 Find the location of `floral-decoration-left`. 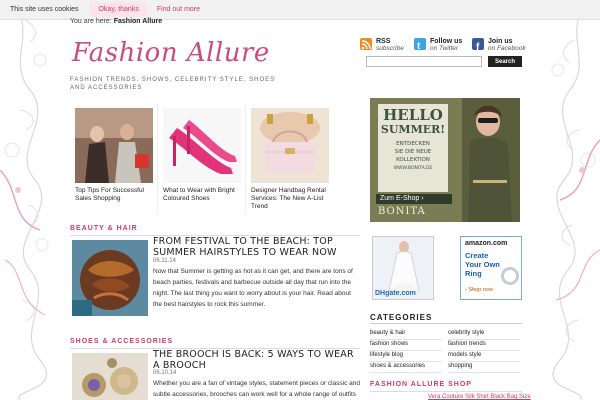

floral-decoration-left is located at coordinates (29, 200).